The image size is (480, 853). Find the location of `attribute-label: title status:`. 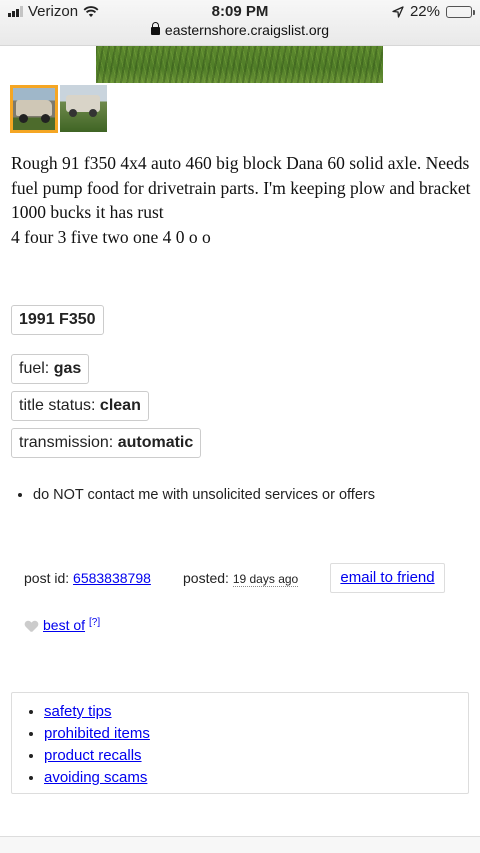

attribute-label: title status: is located at coordinates (59, 405).